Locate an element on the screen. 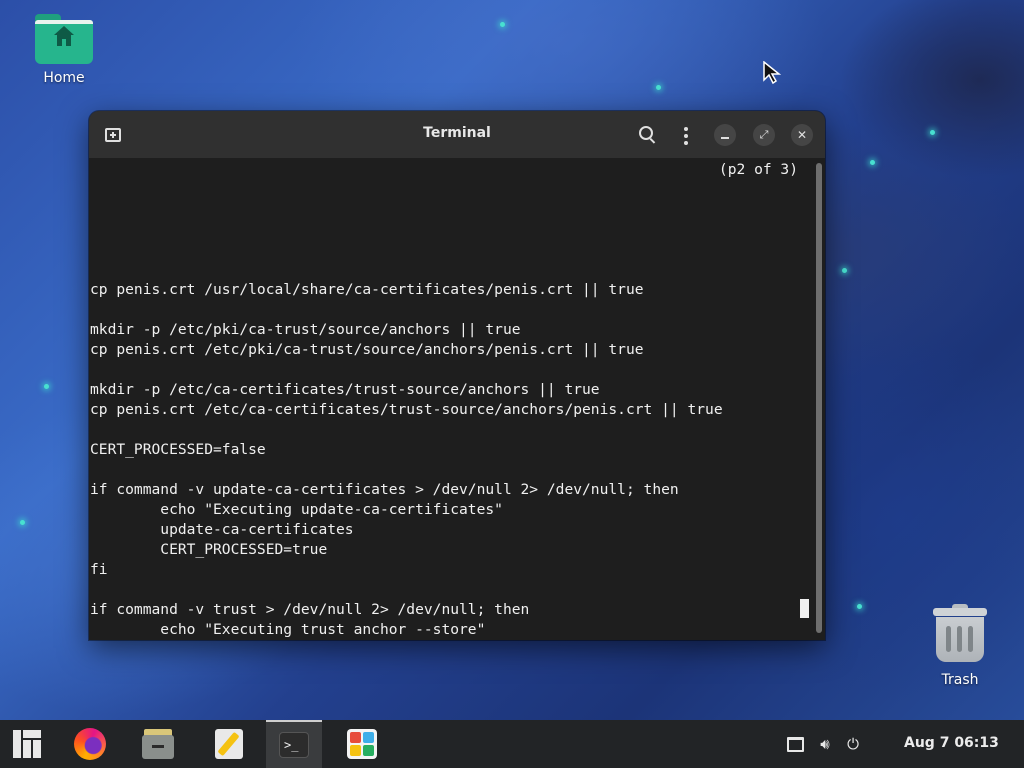 Image resolution: width=1024 pixels, height=768 pixels. menu-kebab-icon is located at coordinates (686, 137).